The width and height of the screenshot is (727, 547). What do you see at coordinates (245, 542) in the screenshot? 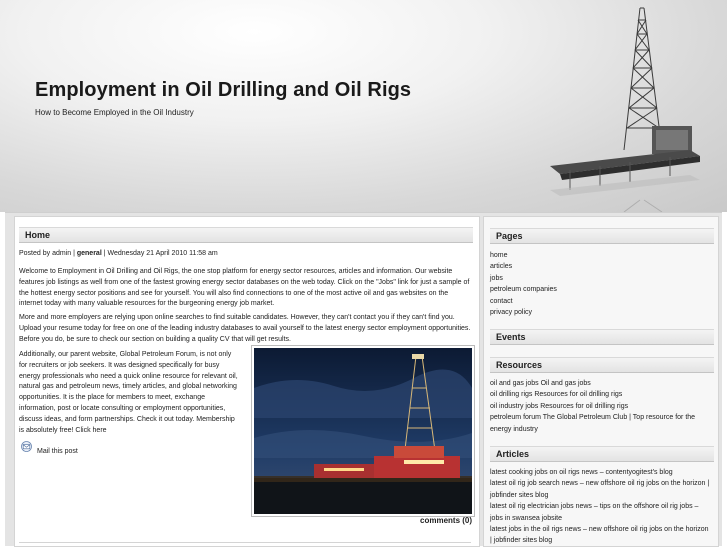
I see `post-divider` at bounding box center [245, 542].